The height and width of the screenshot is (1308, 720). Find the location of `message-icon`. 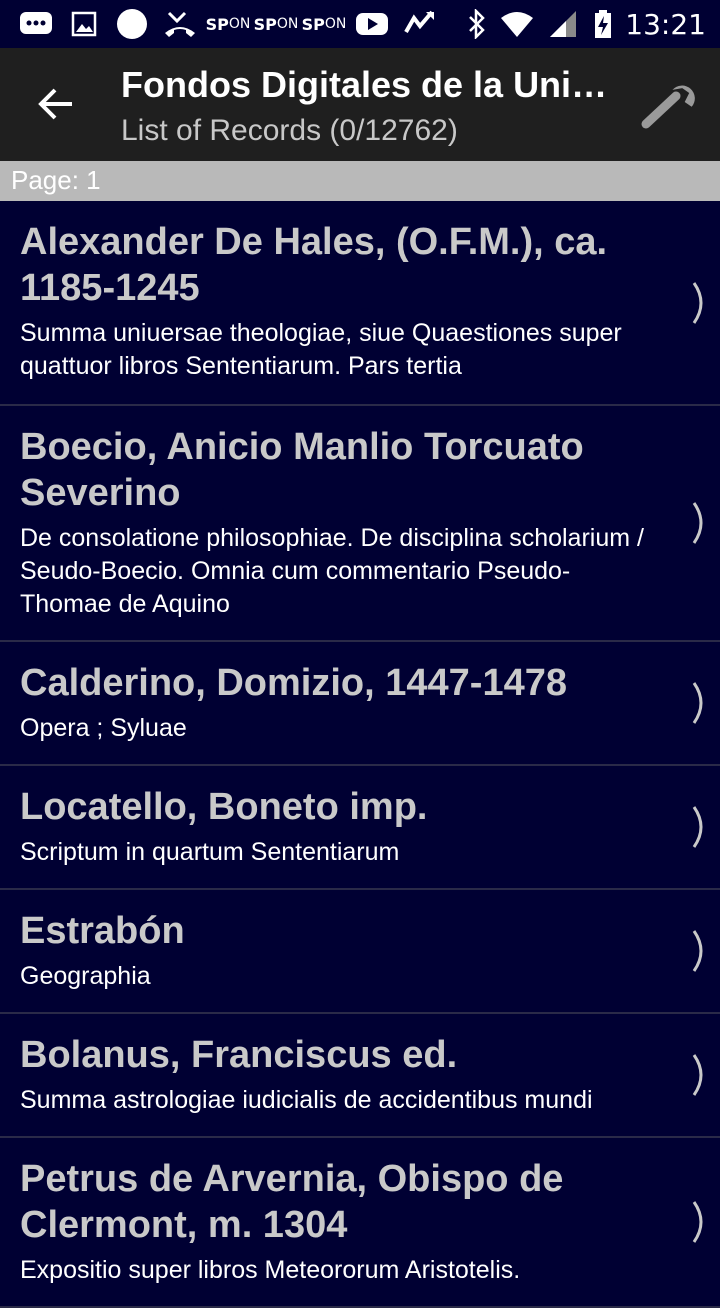

message-icon is located at coordinates (36, 24).